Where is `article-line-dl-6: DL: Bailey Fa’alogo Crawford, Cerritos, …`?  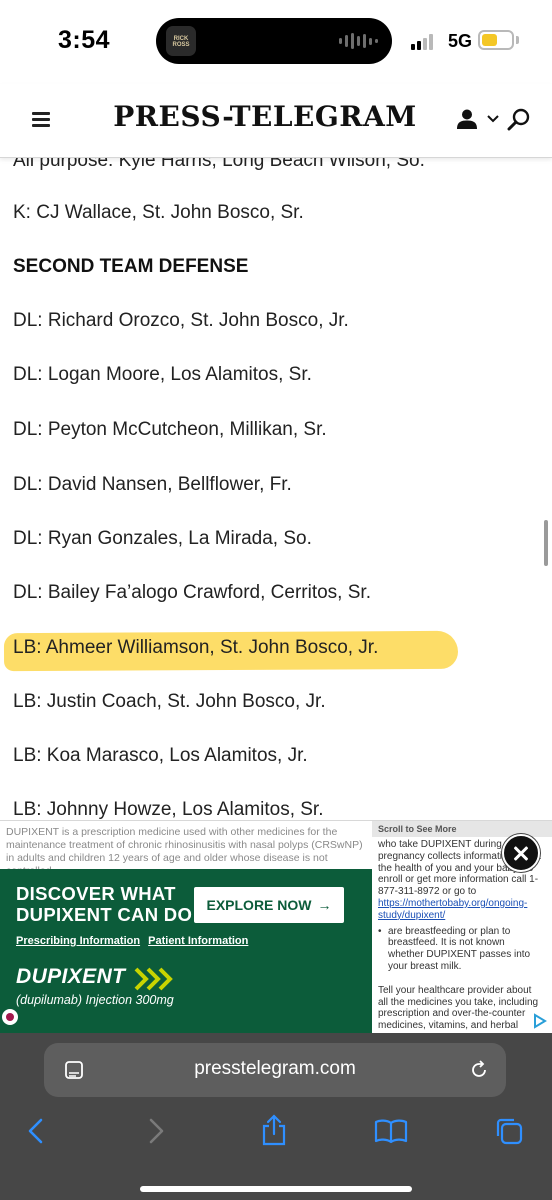
article-line-dl-6: DL: Bailey Fa’alogo Crawford, Cerritos, … is located at coordinates (192, 592).